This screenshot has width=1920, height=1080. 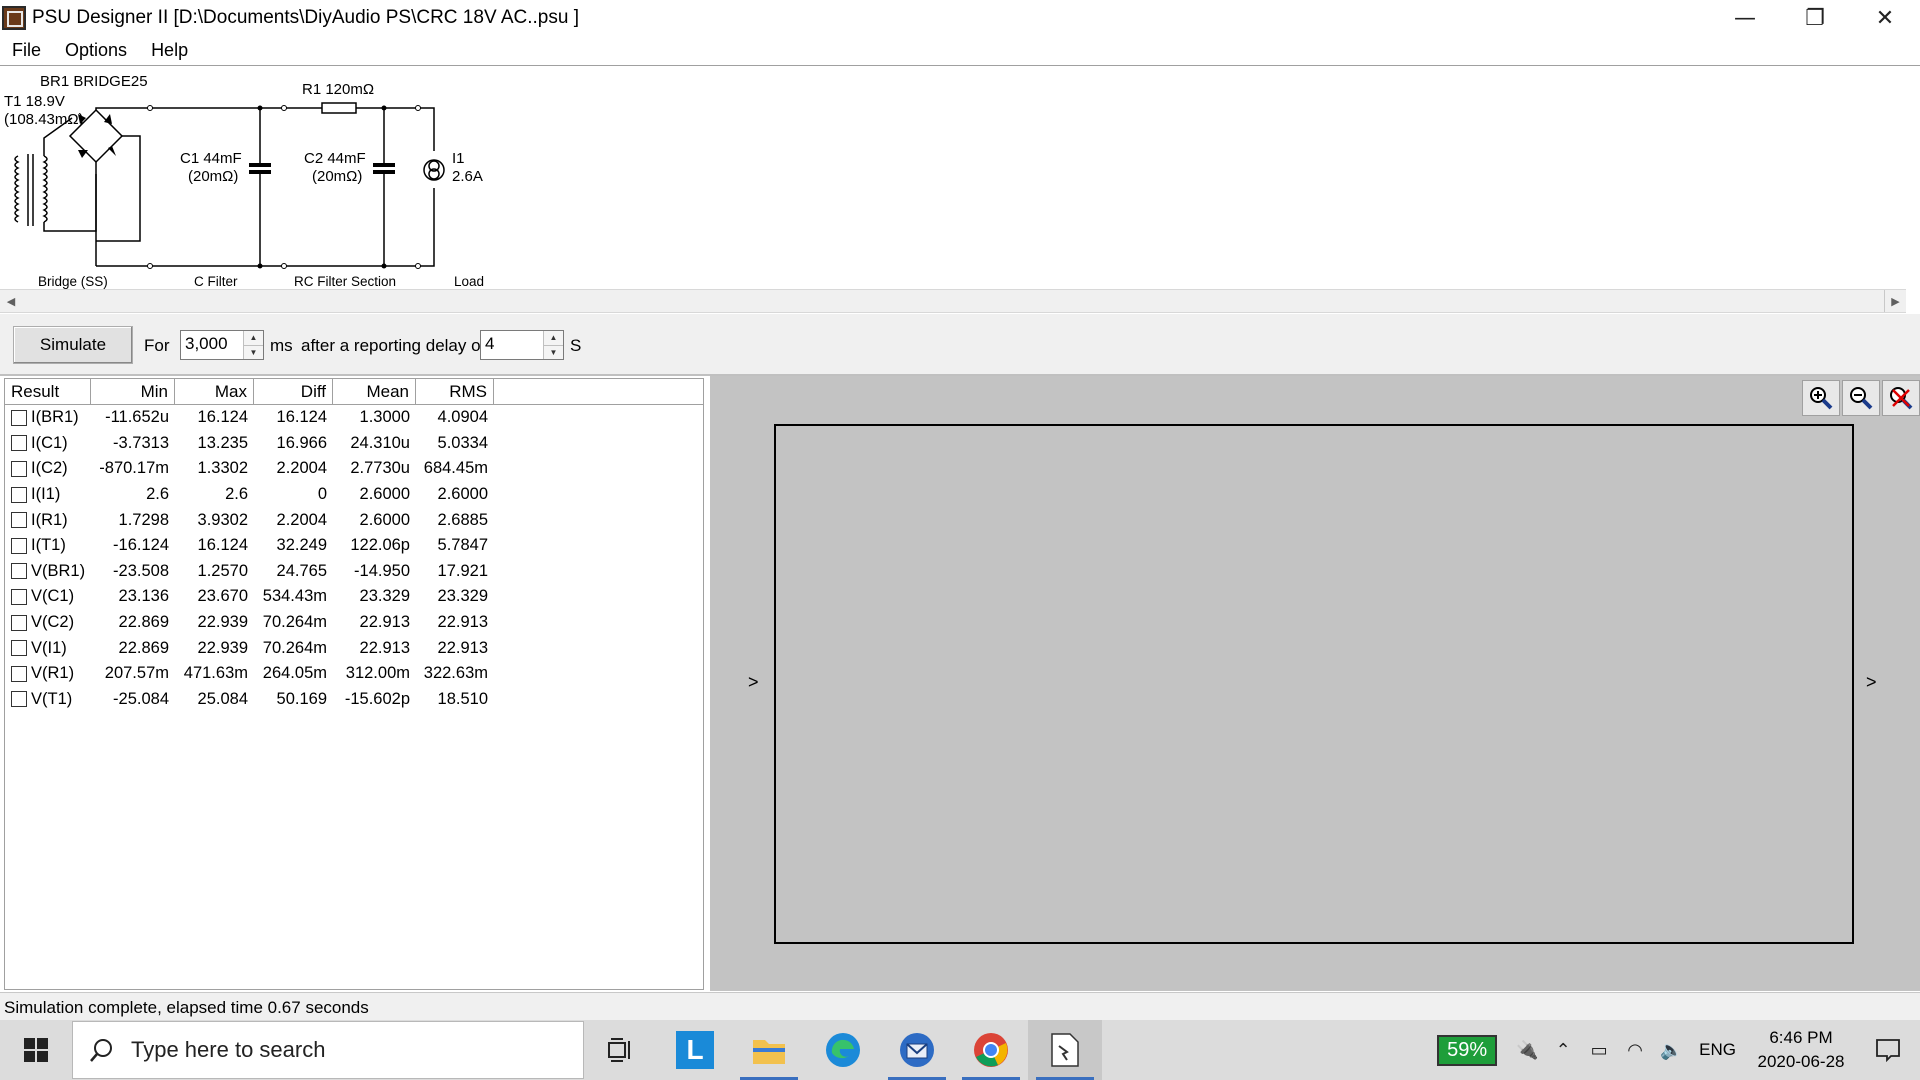 I want to click on row-label: V(C2), so click(x=53, y=622).